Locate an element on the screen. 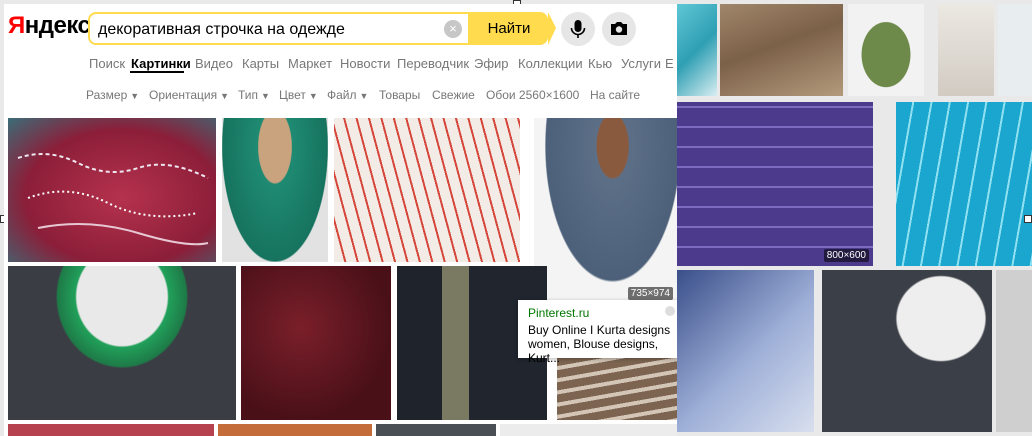 This screenshot has height=436, width=1032. back-image-white-blouse is located at coordinates (966, 50).